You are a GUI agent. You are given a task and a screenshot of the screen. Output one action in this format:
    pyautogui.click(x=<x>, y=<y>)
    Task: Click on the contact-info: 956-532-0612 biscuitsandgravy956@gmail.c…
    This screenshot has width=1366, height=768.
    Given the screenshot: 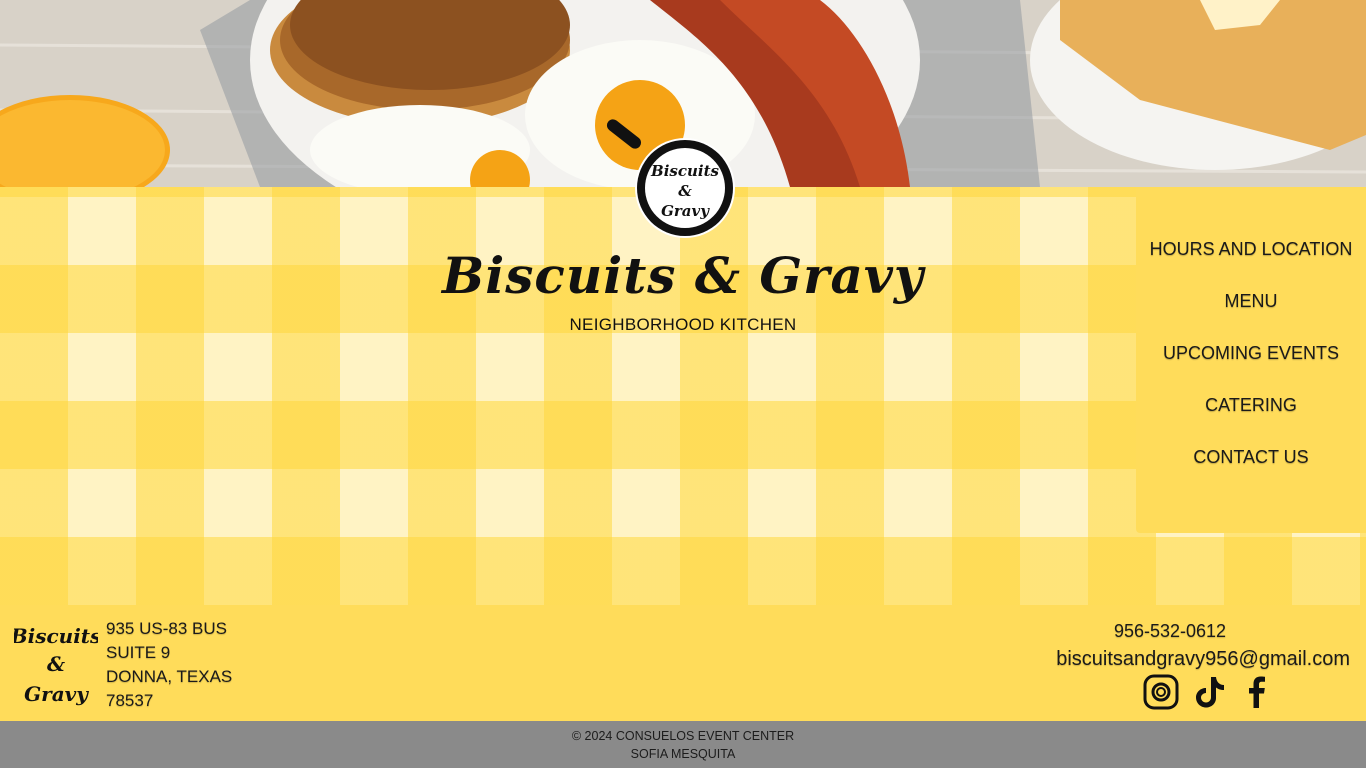 What is the action you would take?
    pyautogui.click(x=1170, y=645)
    